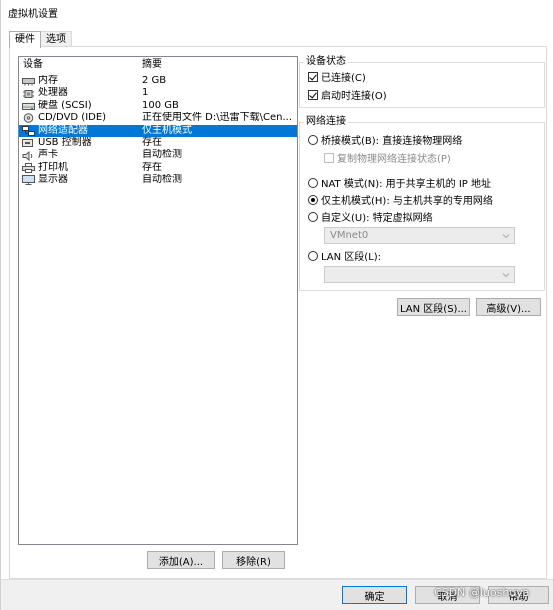 Image resolution: width=554 pixels, height=610 pixels. Describe the element at coordinates (394, 159) in the screenshot. I see `replicate-state-label: 复制物理网络连接状态(P)` at that location.